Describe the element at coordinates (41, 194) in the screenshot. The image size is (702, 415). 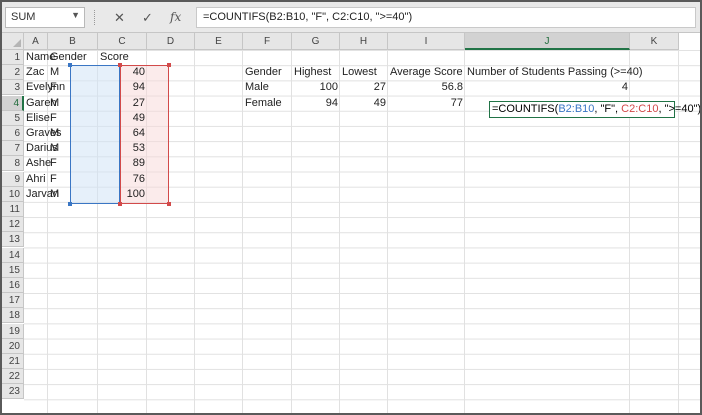
I see `table-cell: Jarvan` at that location.